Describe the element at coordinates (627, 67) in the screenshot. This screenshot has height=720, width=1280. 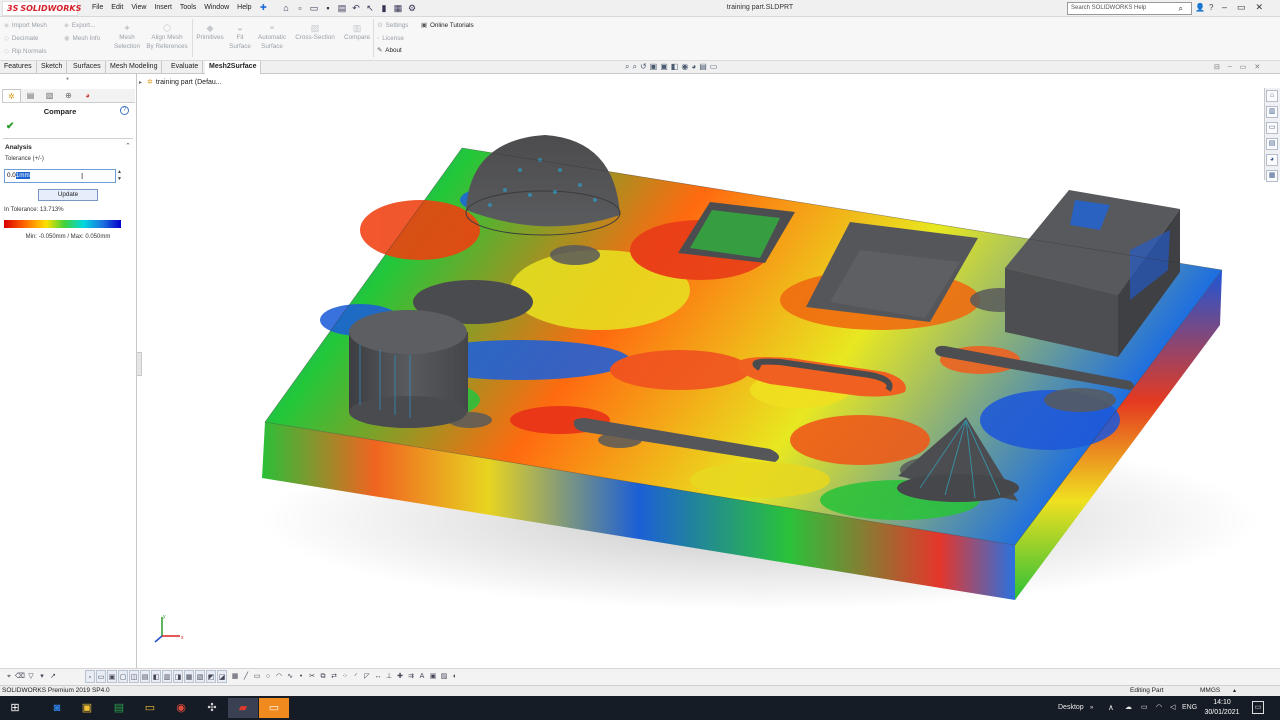
I see `zoom-to-fit-icon: ⌕` at that location.